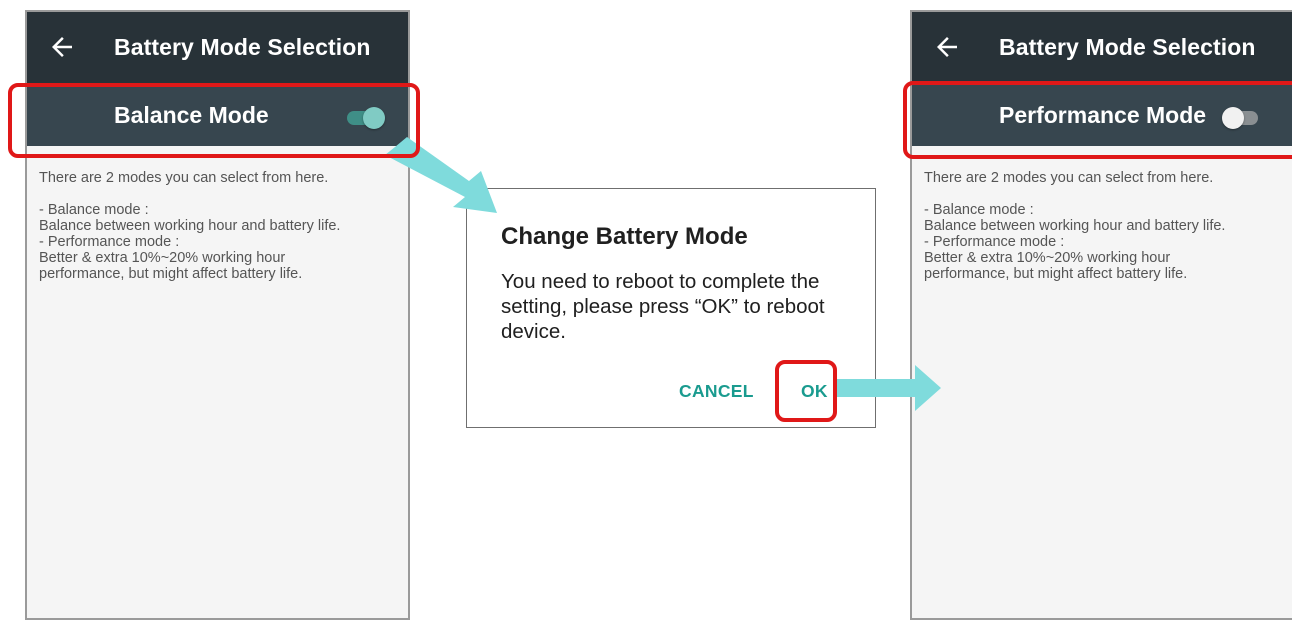  I want to click on right-arrow-icon, so click(888, 388).